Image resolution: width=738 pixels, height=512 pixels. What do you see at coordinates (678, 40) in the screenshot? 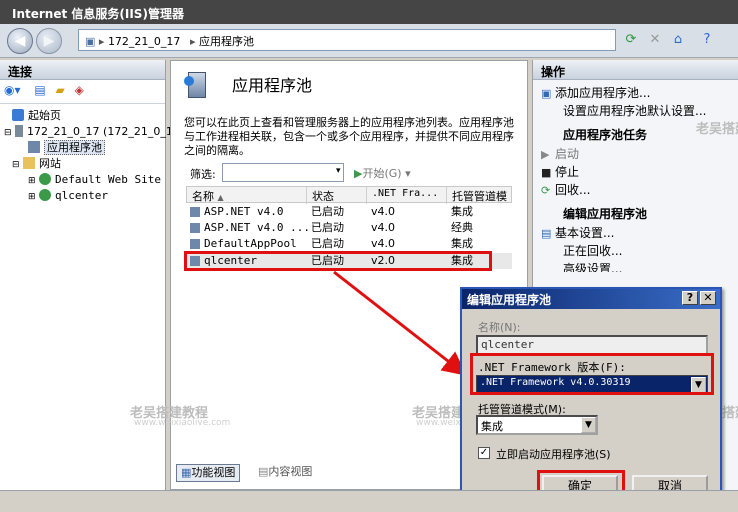
I see `home-icon: ⌂` at bounding box center [678, 40].